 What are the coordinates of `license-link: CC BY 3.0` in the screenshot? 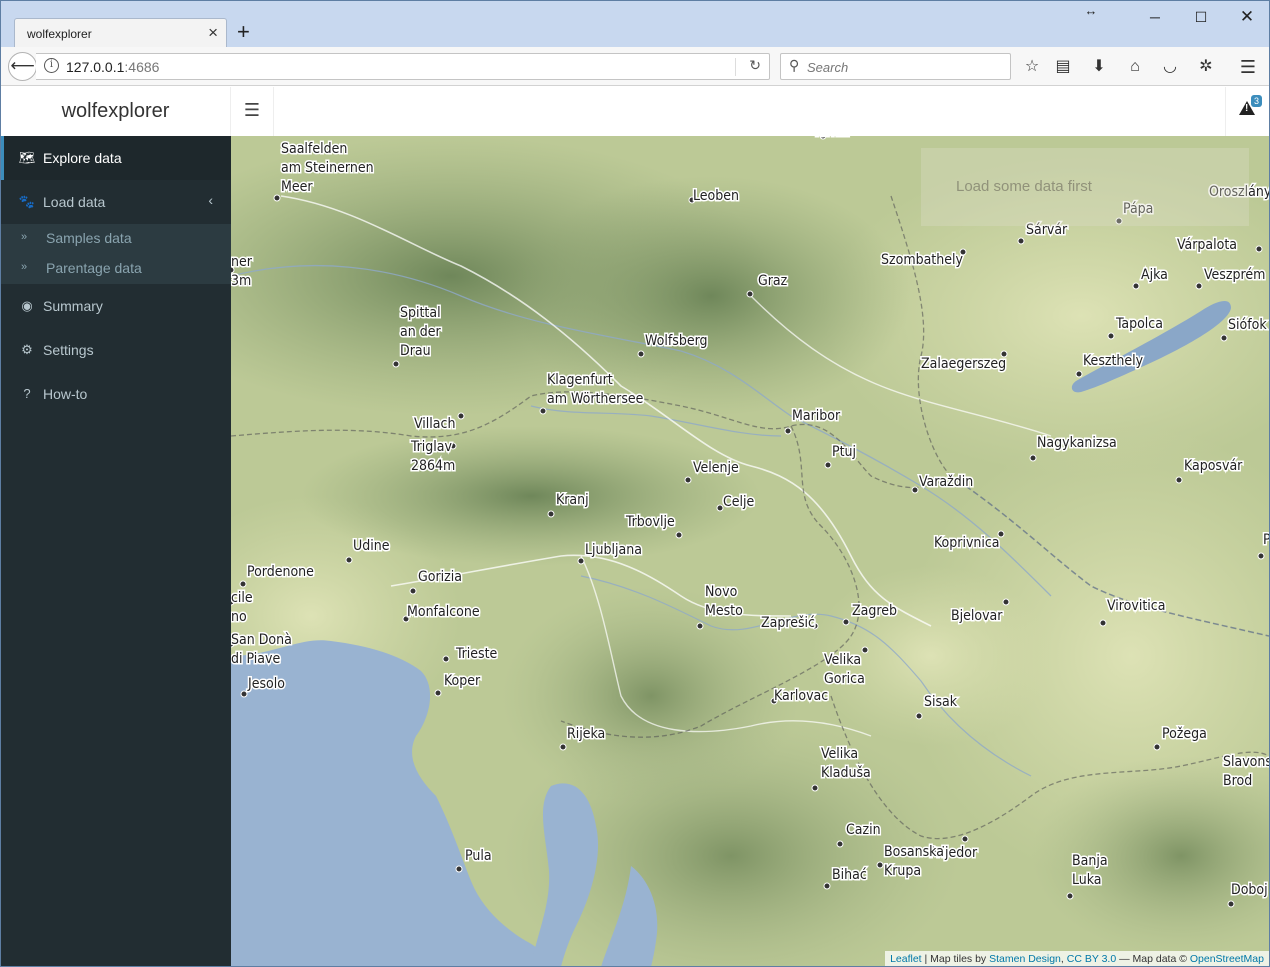 It's located at (1091, 959).